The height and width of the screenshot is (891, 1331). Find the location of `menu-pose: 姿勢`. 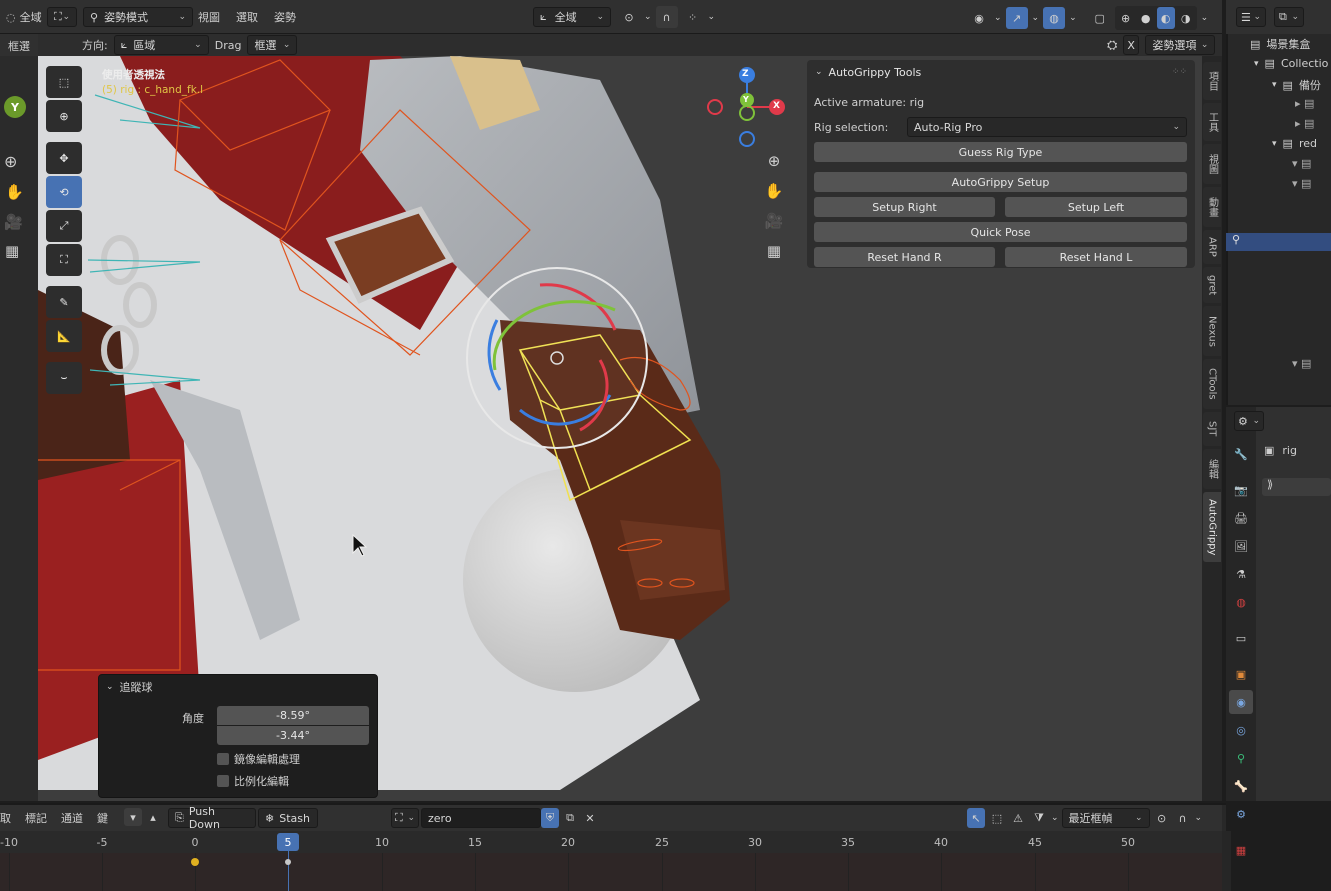

menu-pose: 姿勢 is located at coordinates (285, 17).